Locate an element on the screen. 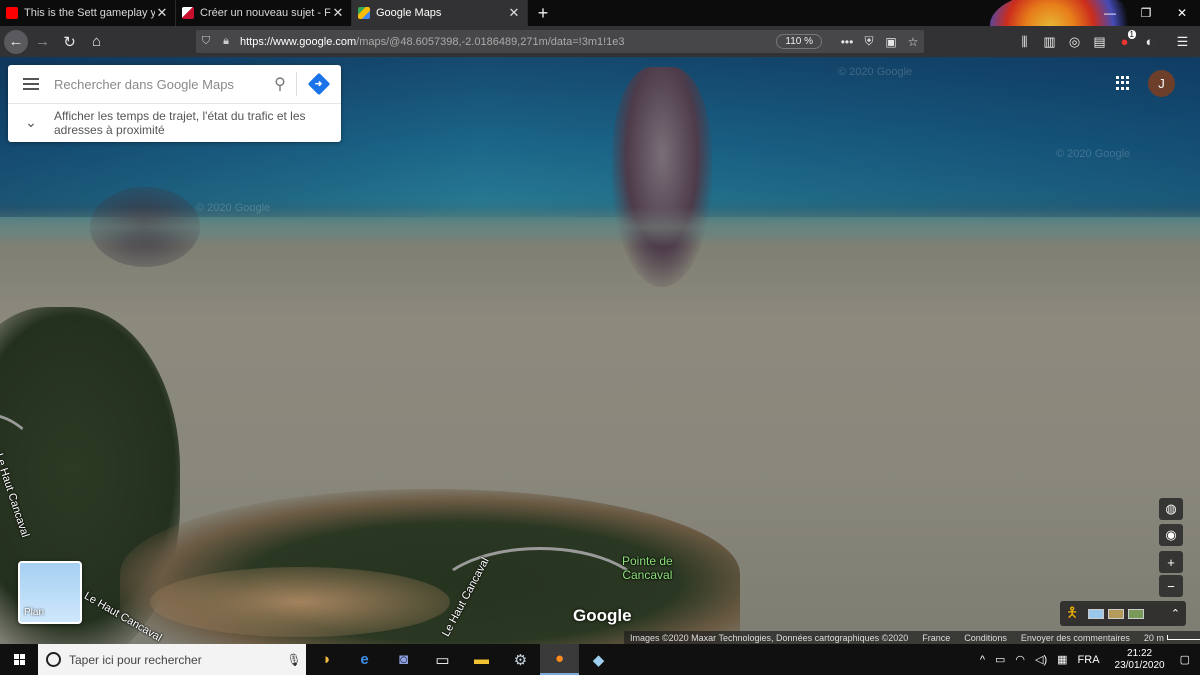  zoom-in-button: + is located at coordinates (1171, 562).